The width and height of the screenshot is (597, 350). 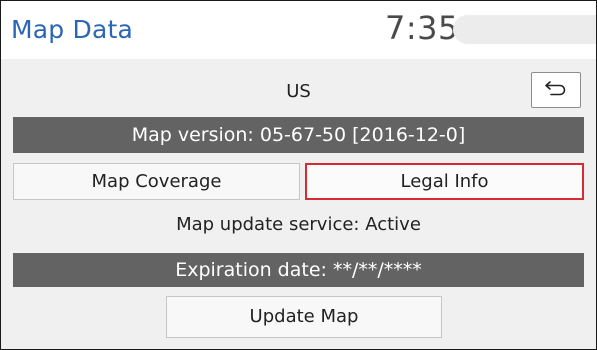 What do you see at coordinates (156, 181) in the screenshot?
I see `map-coverage-button: Map Coverage` at bounding box center [156, 181].